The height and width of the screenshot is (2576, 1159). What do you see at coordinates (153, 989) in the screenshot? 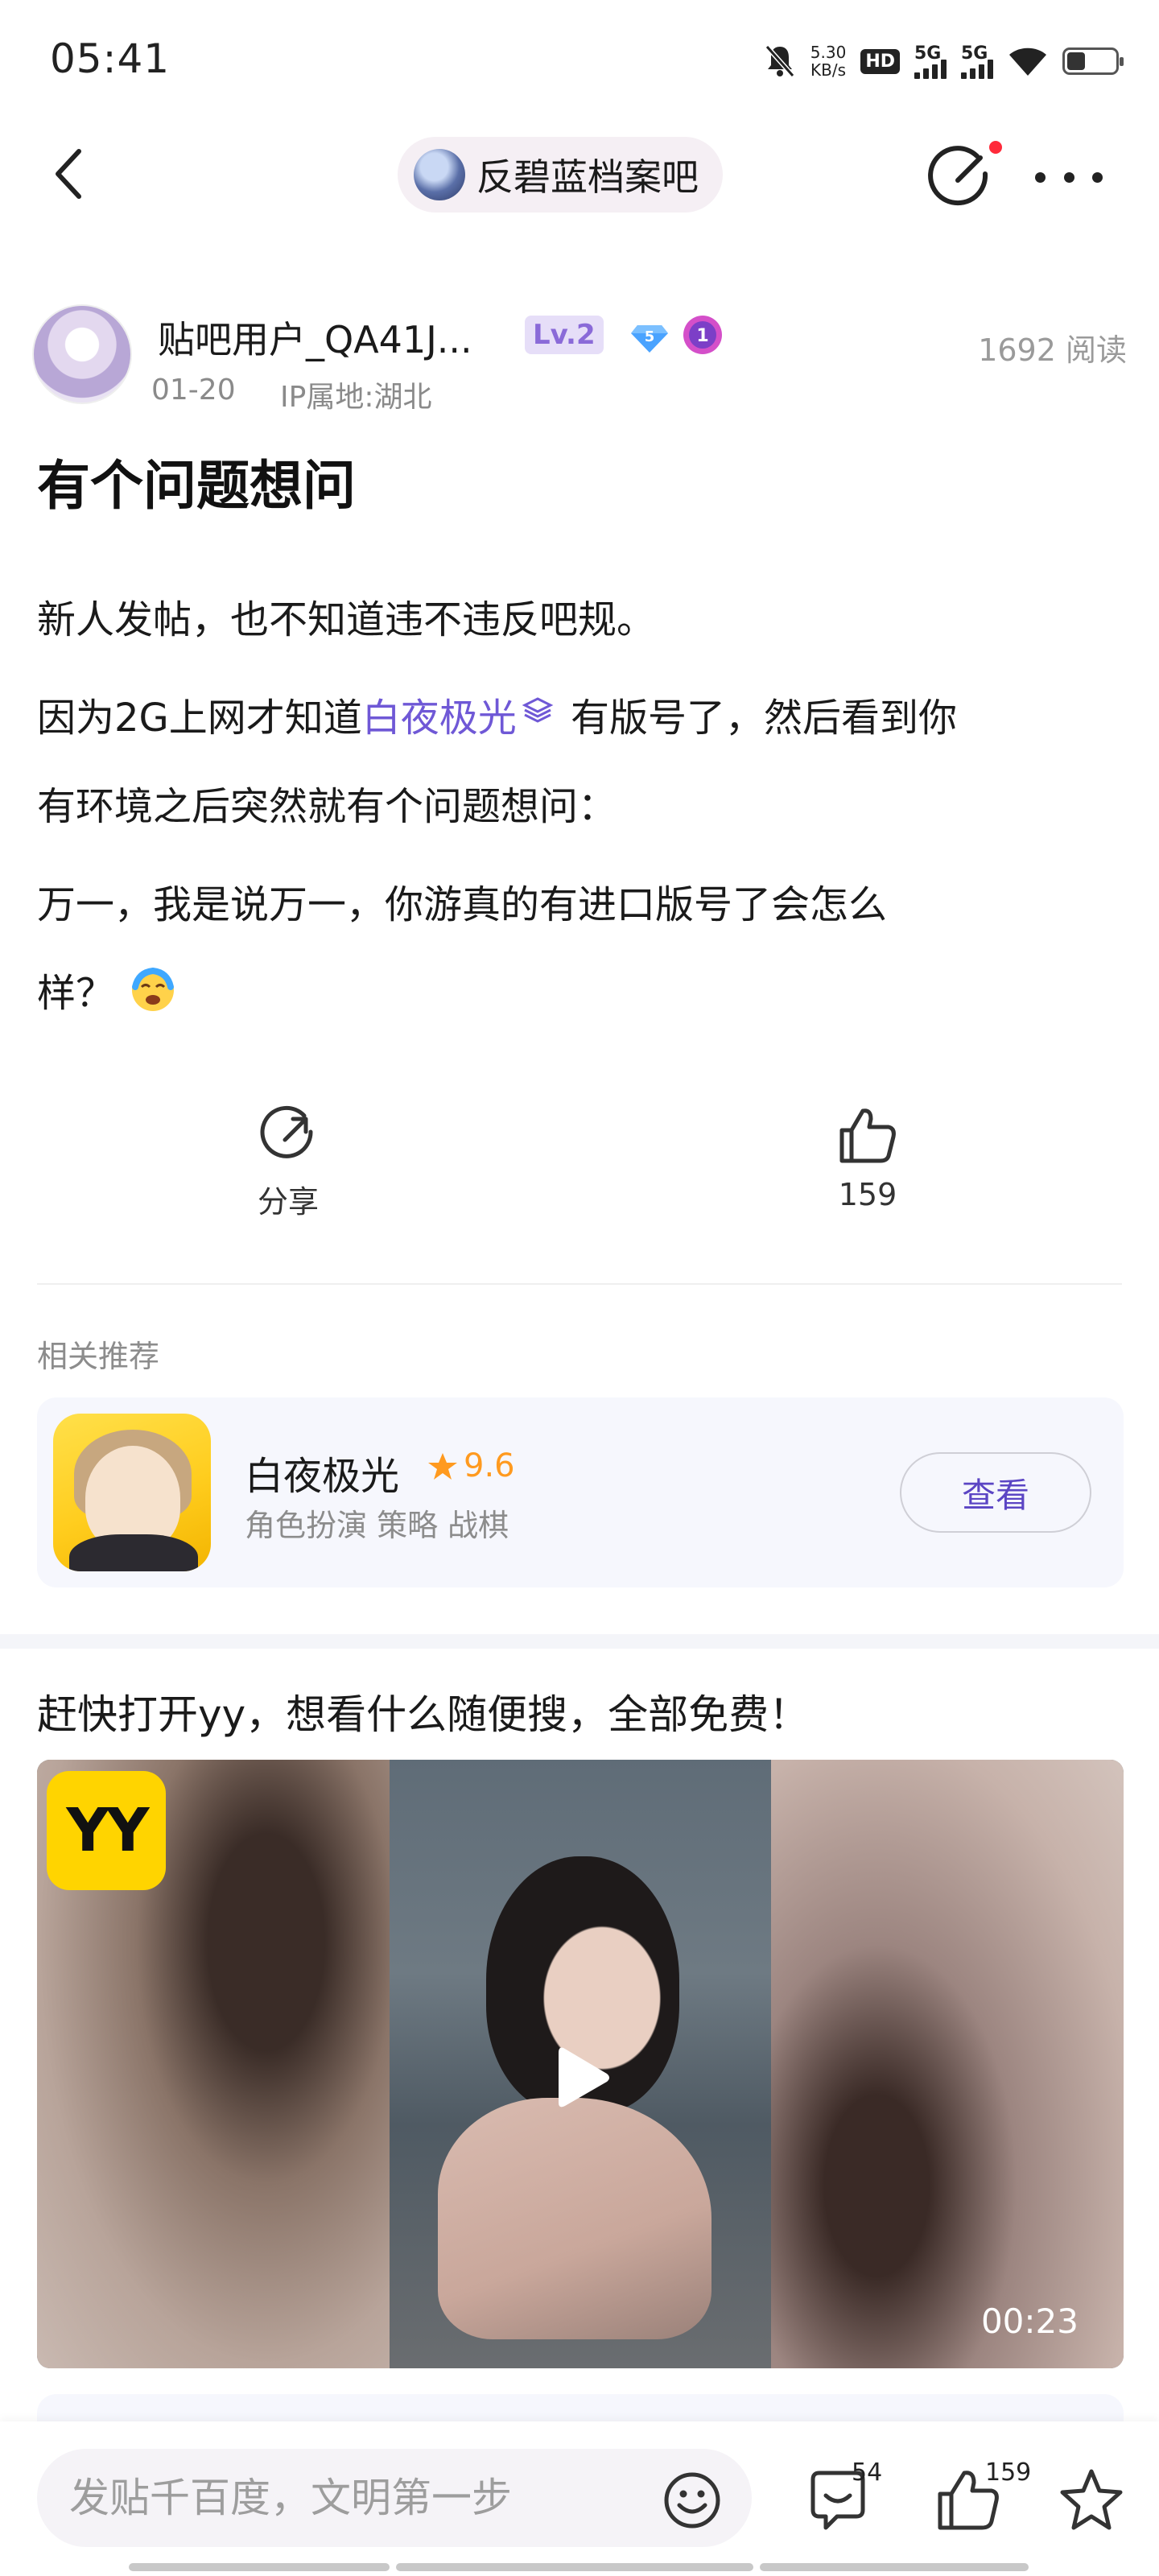
I see `crying-emoji-icon` at bounding box center [153, 989].